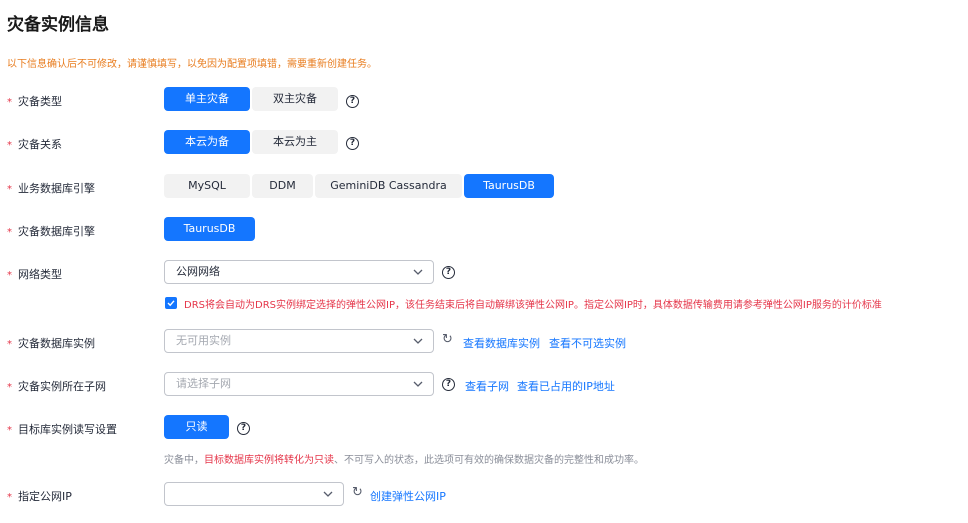  Describe the element at coordinates (408, 496) in the screenshot. I see `create-eip-link: 创建弹性公网IP` at that location.